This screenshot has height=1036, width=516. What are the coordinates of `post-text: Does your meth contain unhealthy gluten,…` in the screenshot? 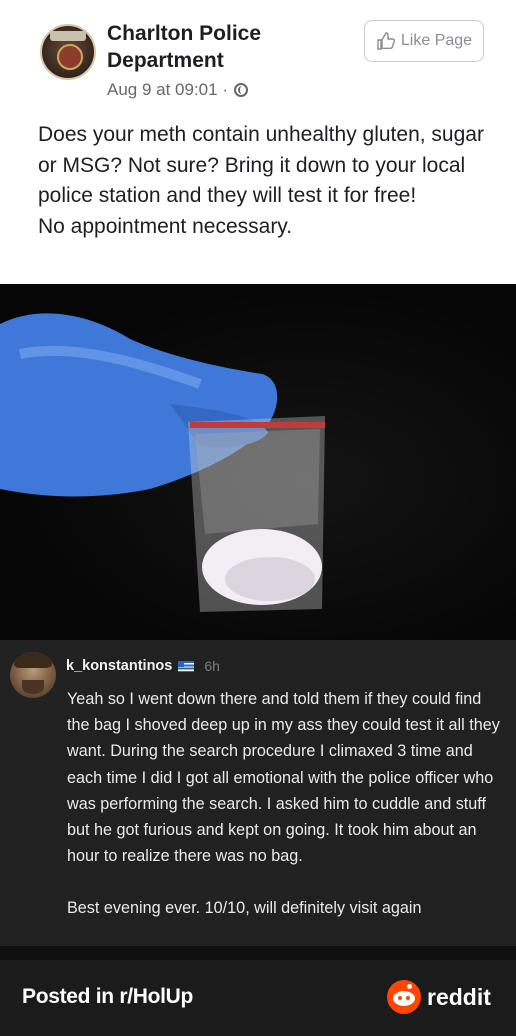 It's located at (263, 181).